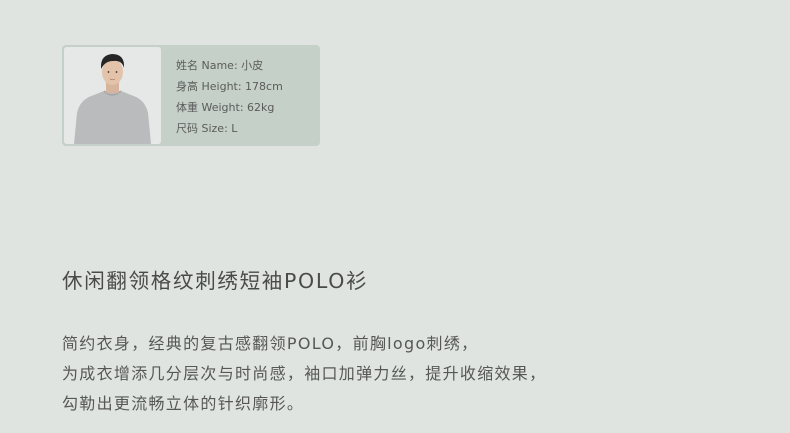 The width and height of the screenshot is (790, 433). Describe the element at coordinates (220, 65) in the screenshot. I see `model-name: 姓名 Name: 小皮` at that location.